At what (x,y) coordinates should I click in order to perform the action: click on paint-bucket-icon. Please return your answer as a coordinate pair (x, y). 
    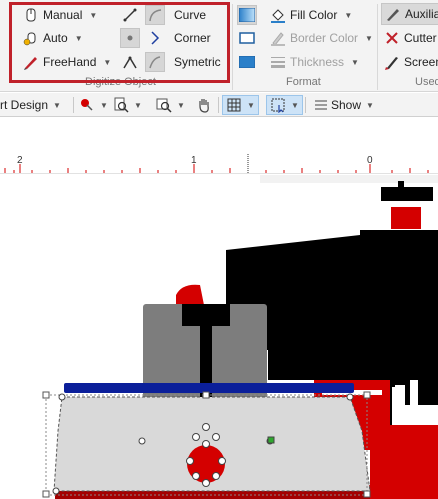
    Looking at the image, I should click on (278, 15).